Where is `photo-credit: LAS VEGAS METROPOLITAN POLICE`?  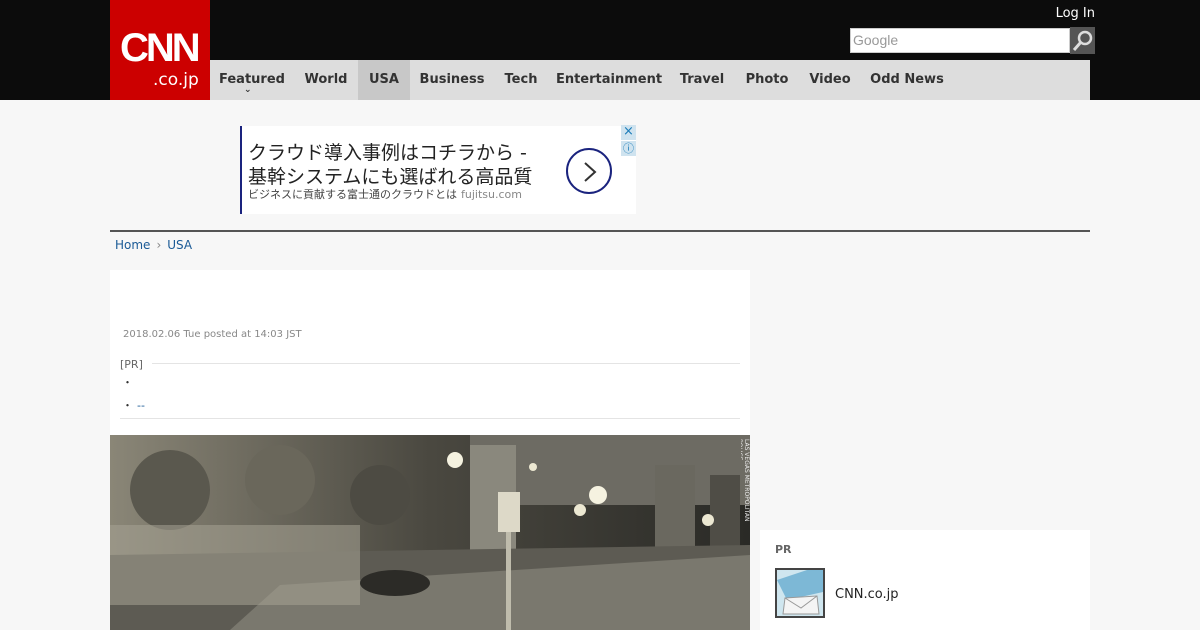 photo-credit: LAS VEGAS METROPOLITAN POLICE is located at coordinates (745, 480).